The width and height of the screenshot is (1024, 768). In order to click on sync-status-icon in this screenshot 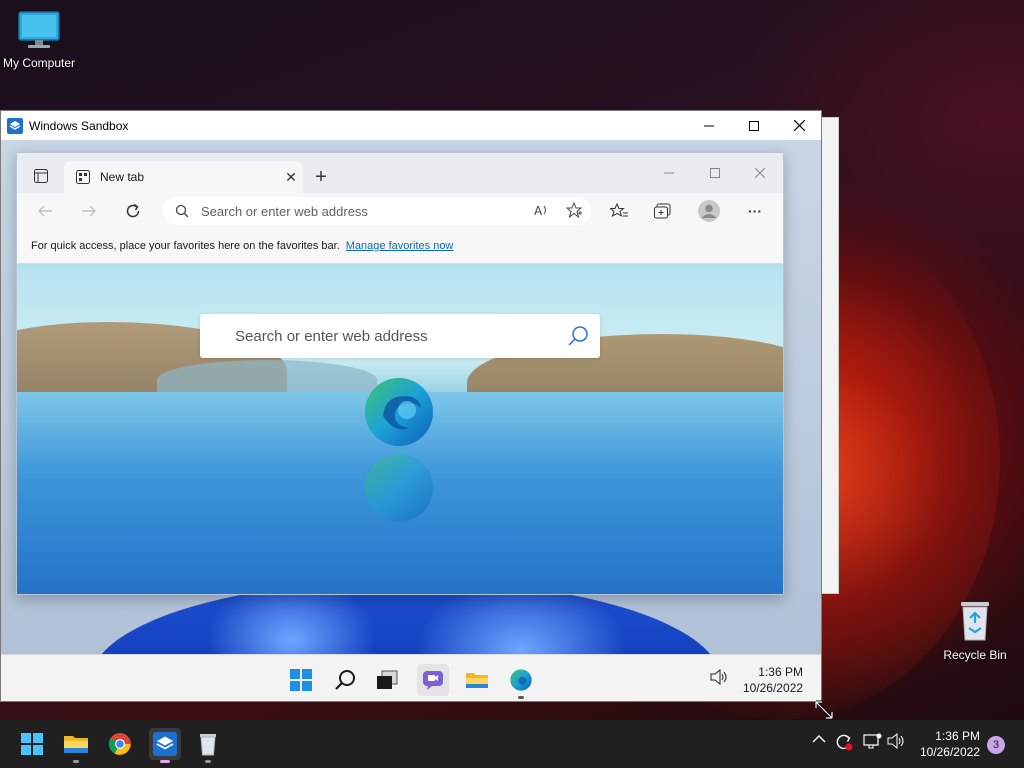, I will do `click(844, 742)`.